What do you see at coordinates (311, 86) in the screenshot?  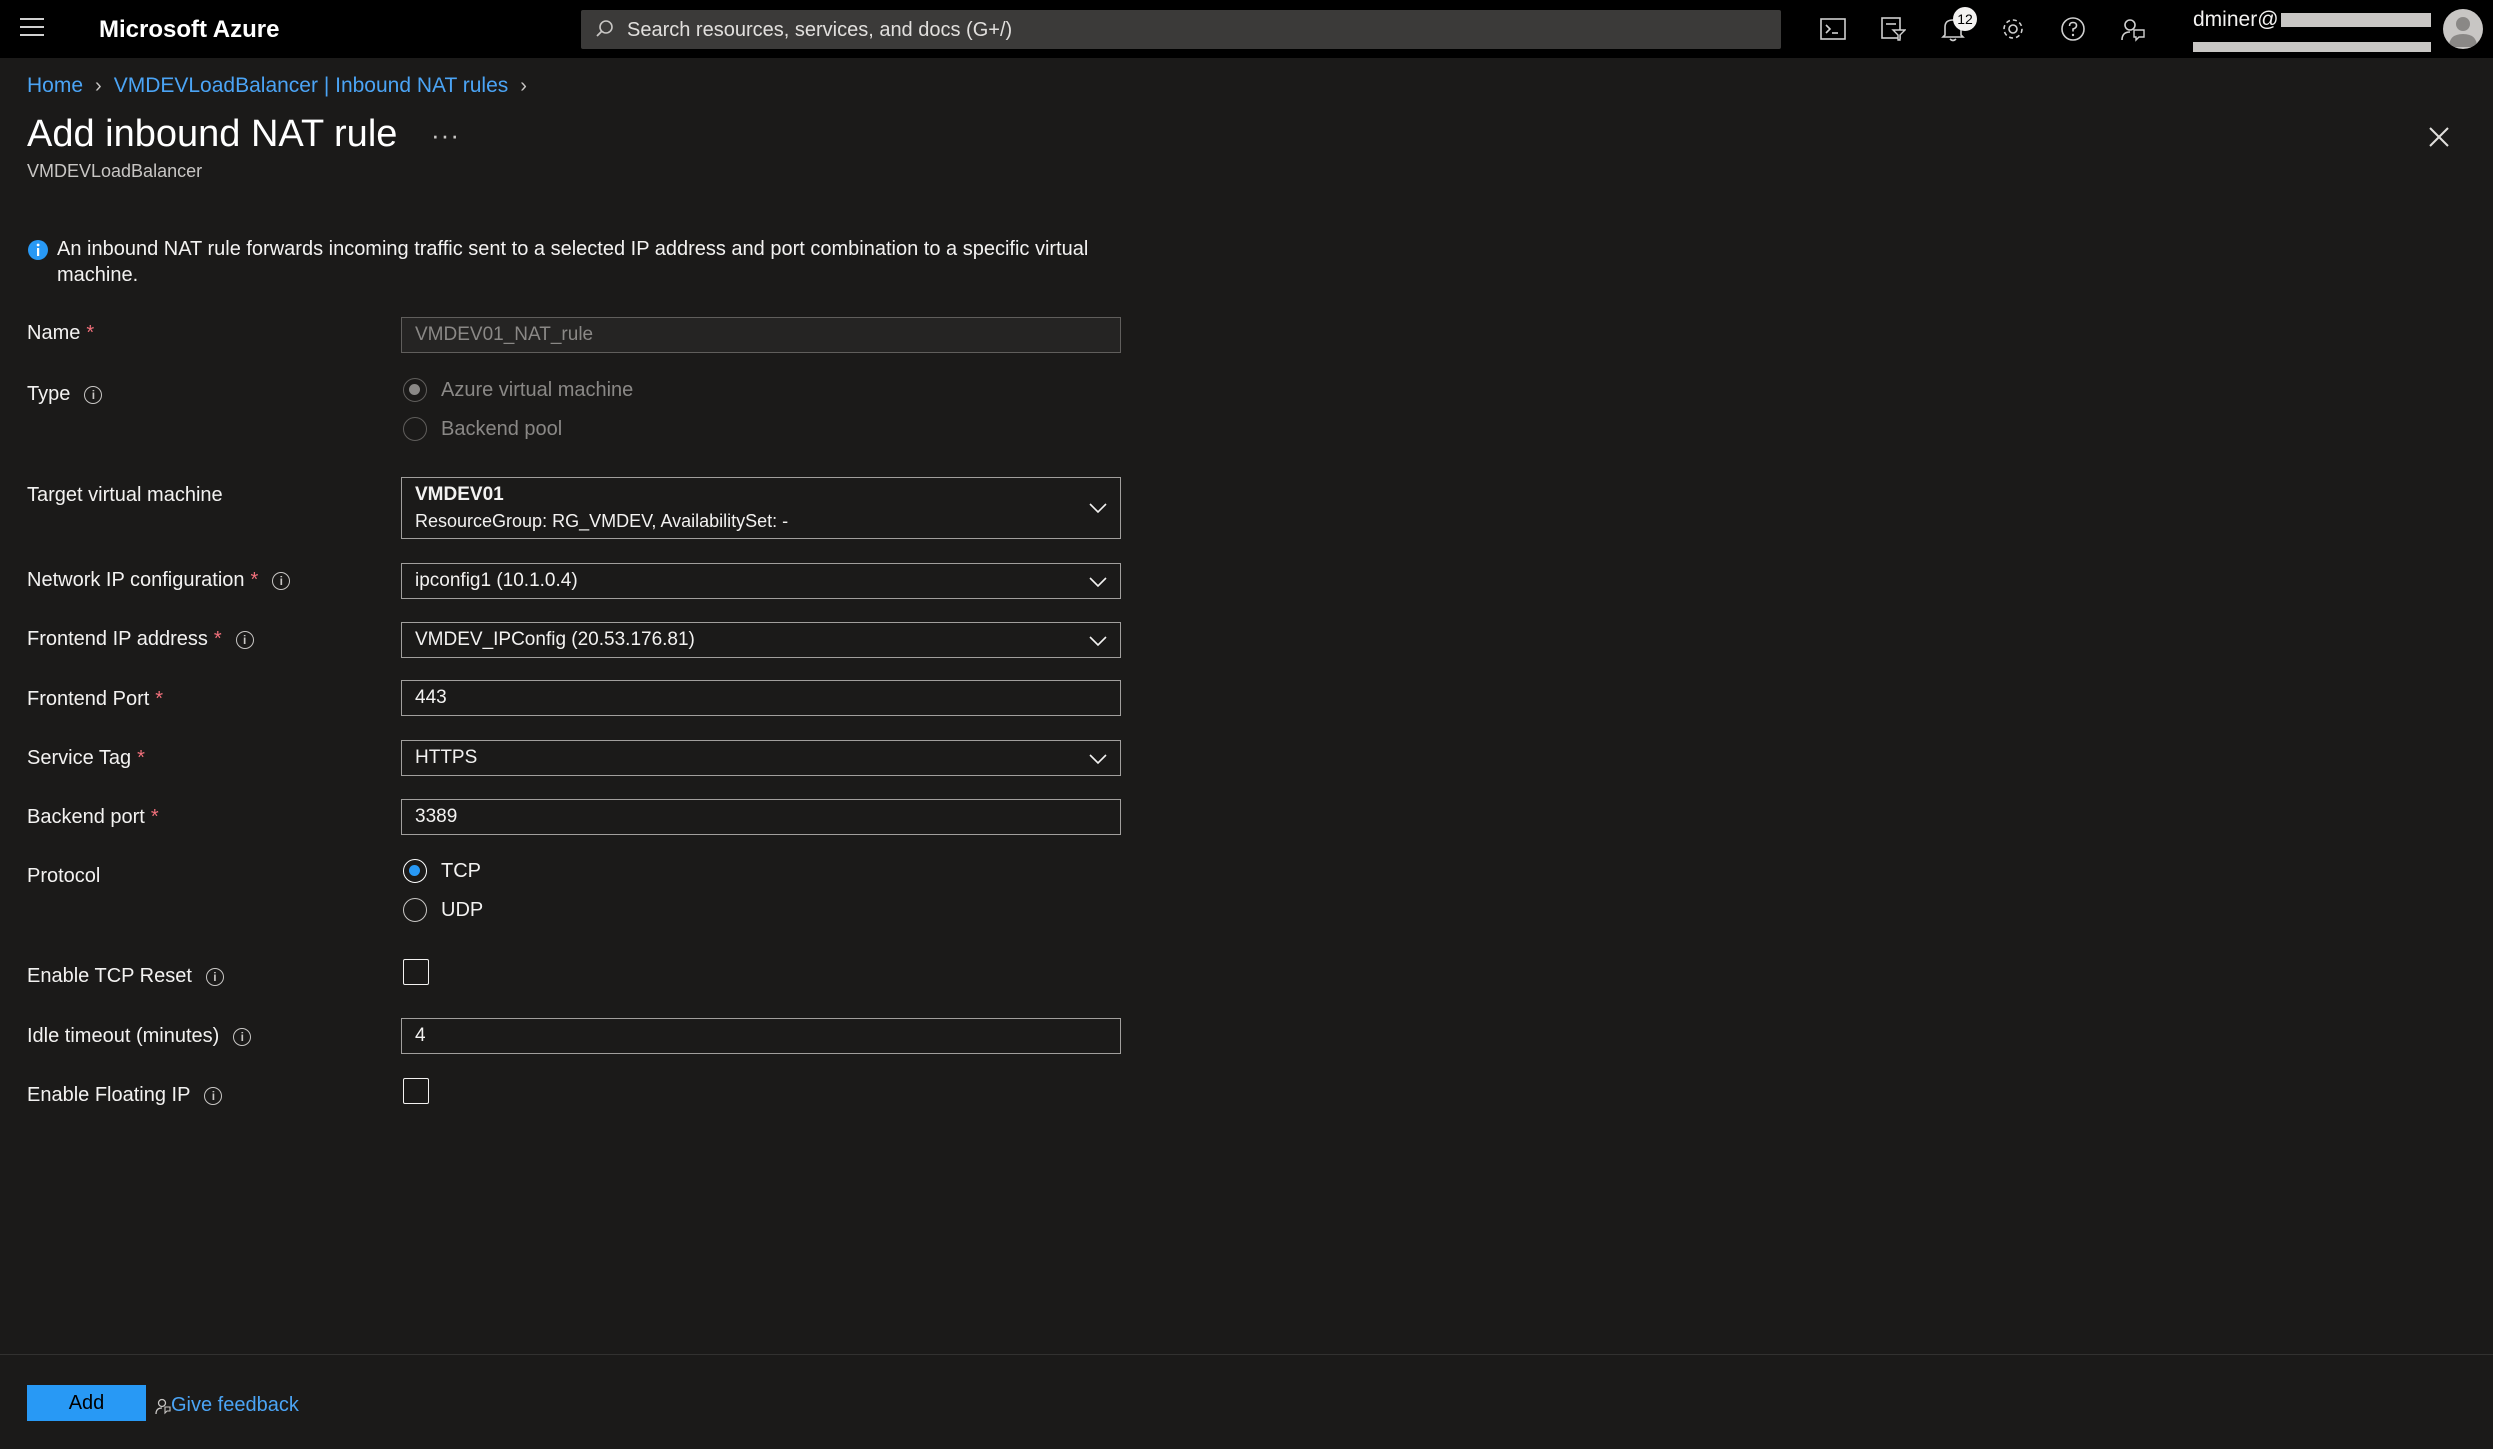 I see `breadcrumb-inbound-nat-rules: VMDEVLoadBalancer | Inbound NAT rules` at bounding box center [311, 86].